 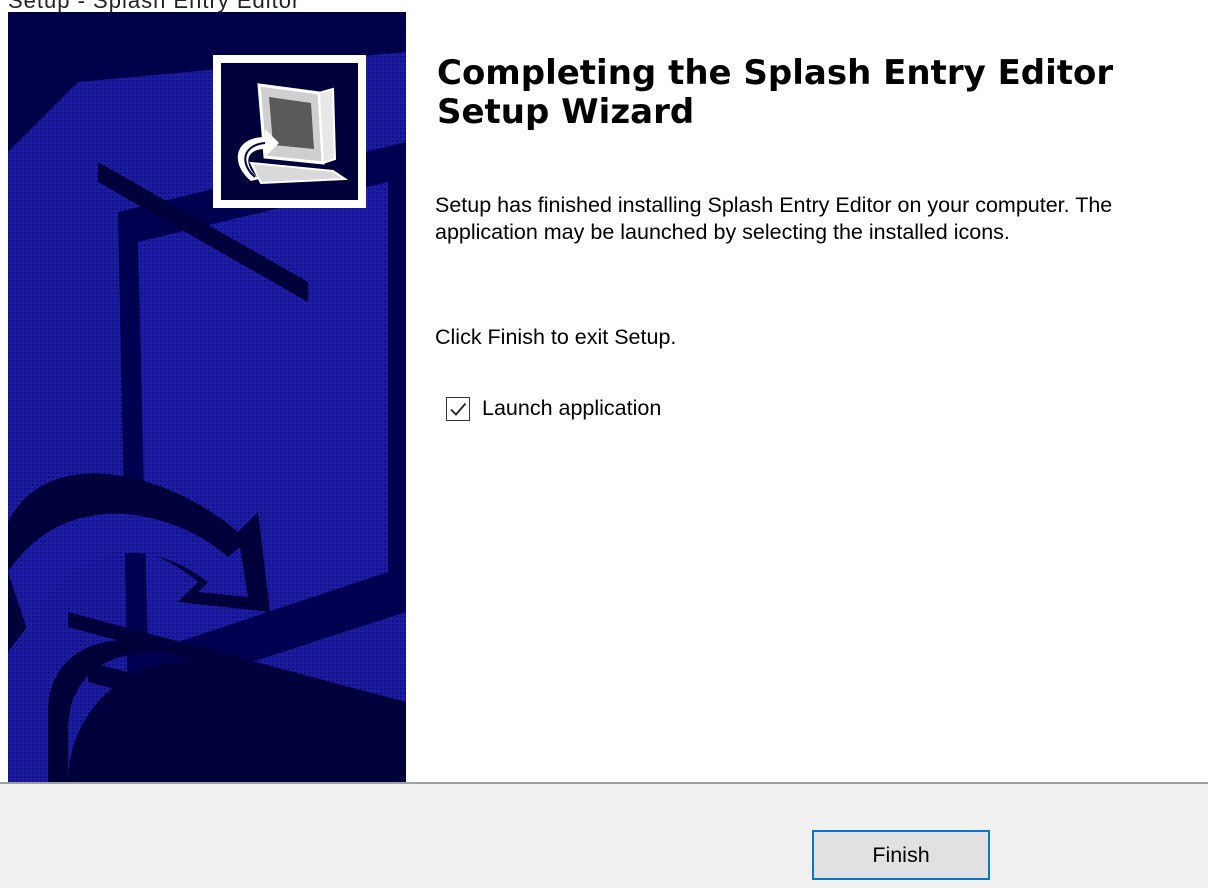 I want to click on launch-application-option: Launch application, so click(x=553, y=408).